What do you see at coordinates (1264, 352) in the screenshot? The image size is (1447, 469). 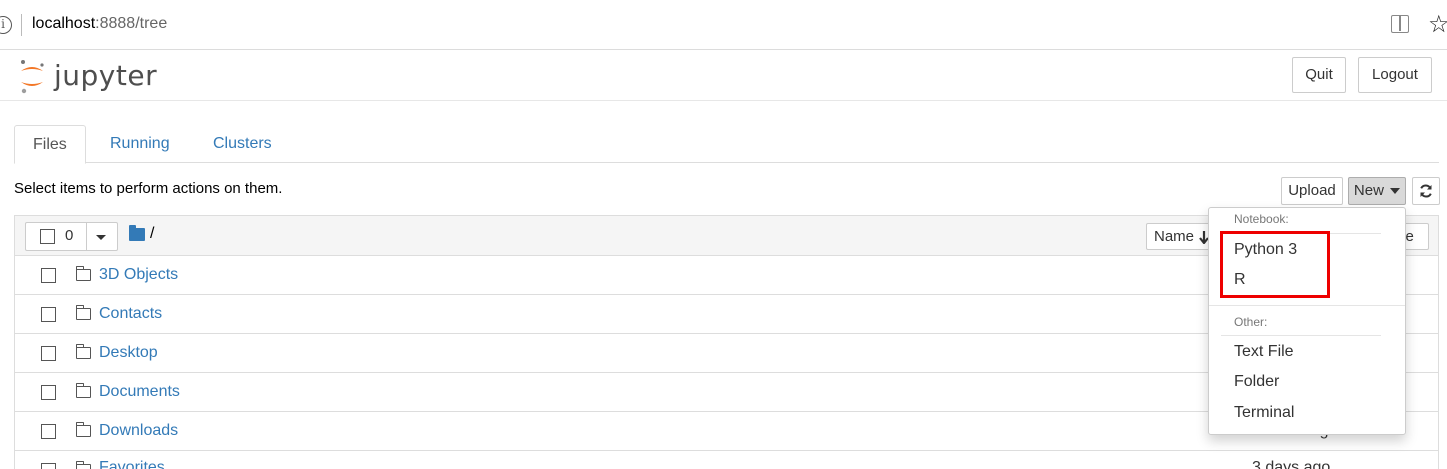 I see `new-text-file-item: Text File` at bounding box center [1264, 352].